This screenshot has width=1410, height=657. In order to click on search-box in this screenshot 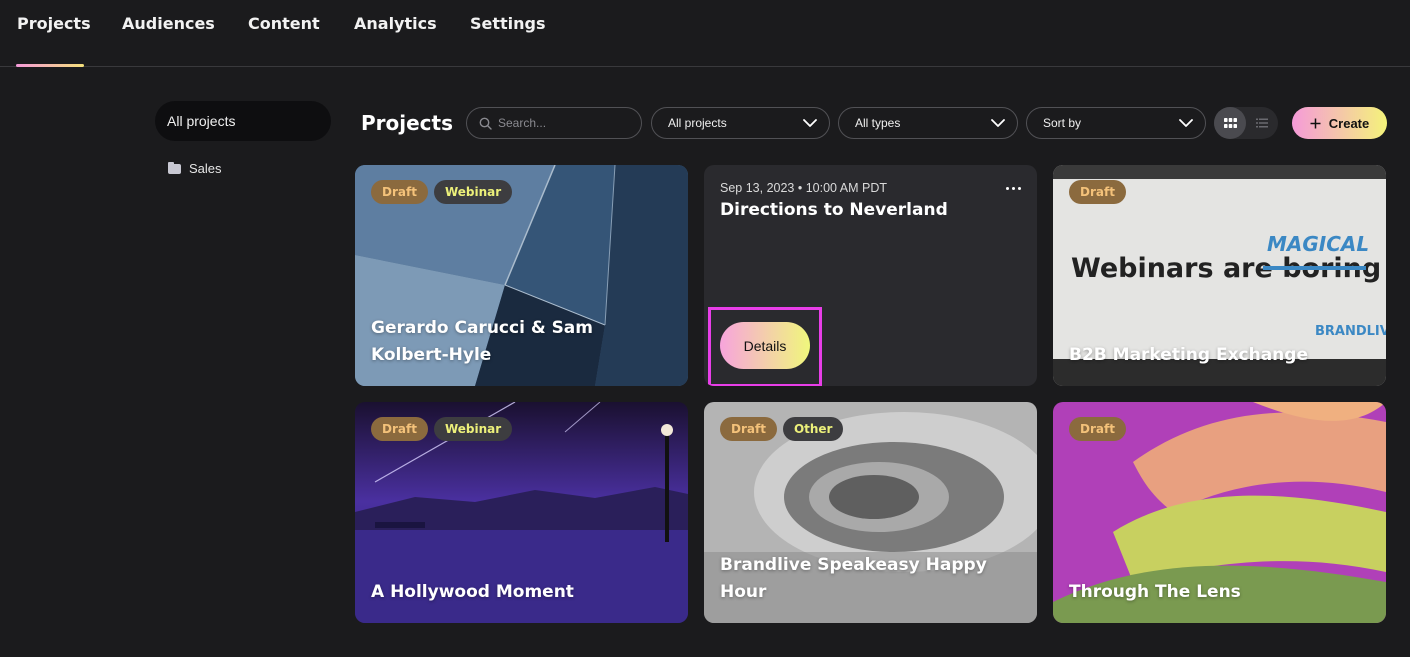, I will do `click(554, 123)`.